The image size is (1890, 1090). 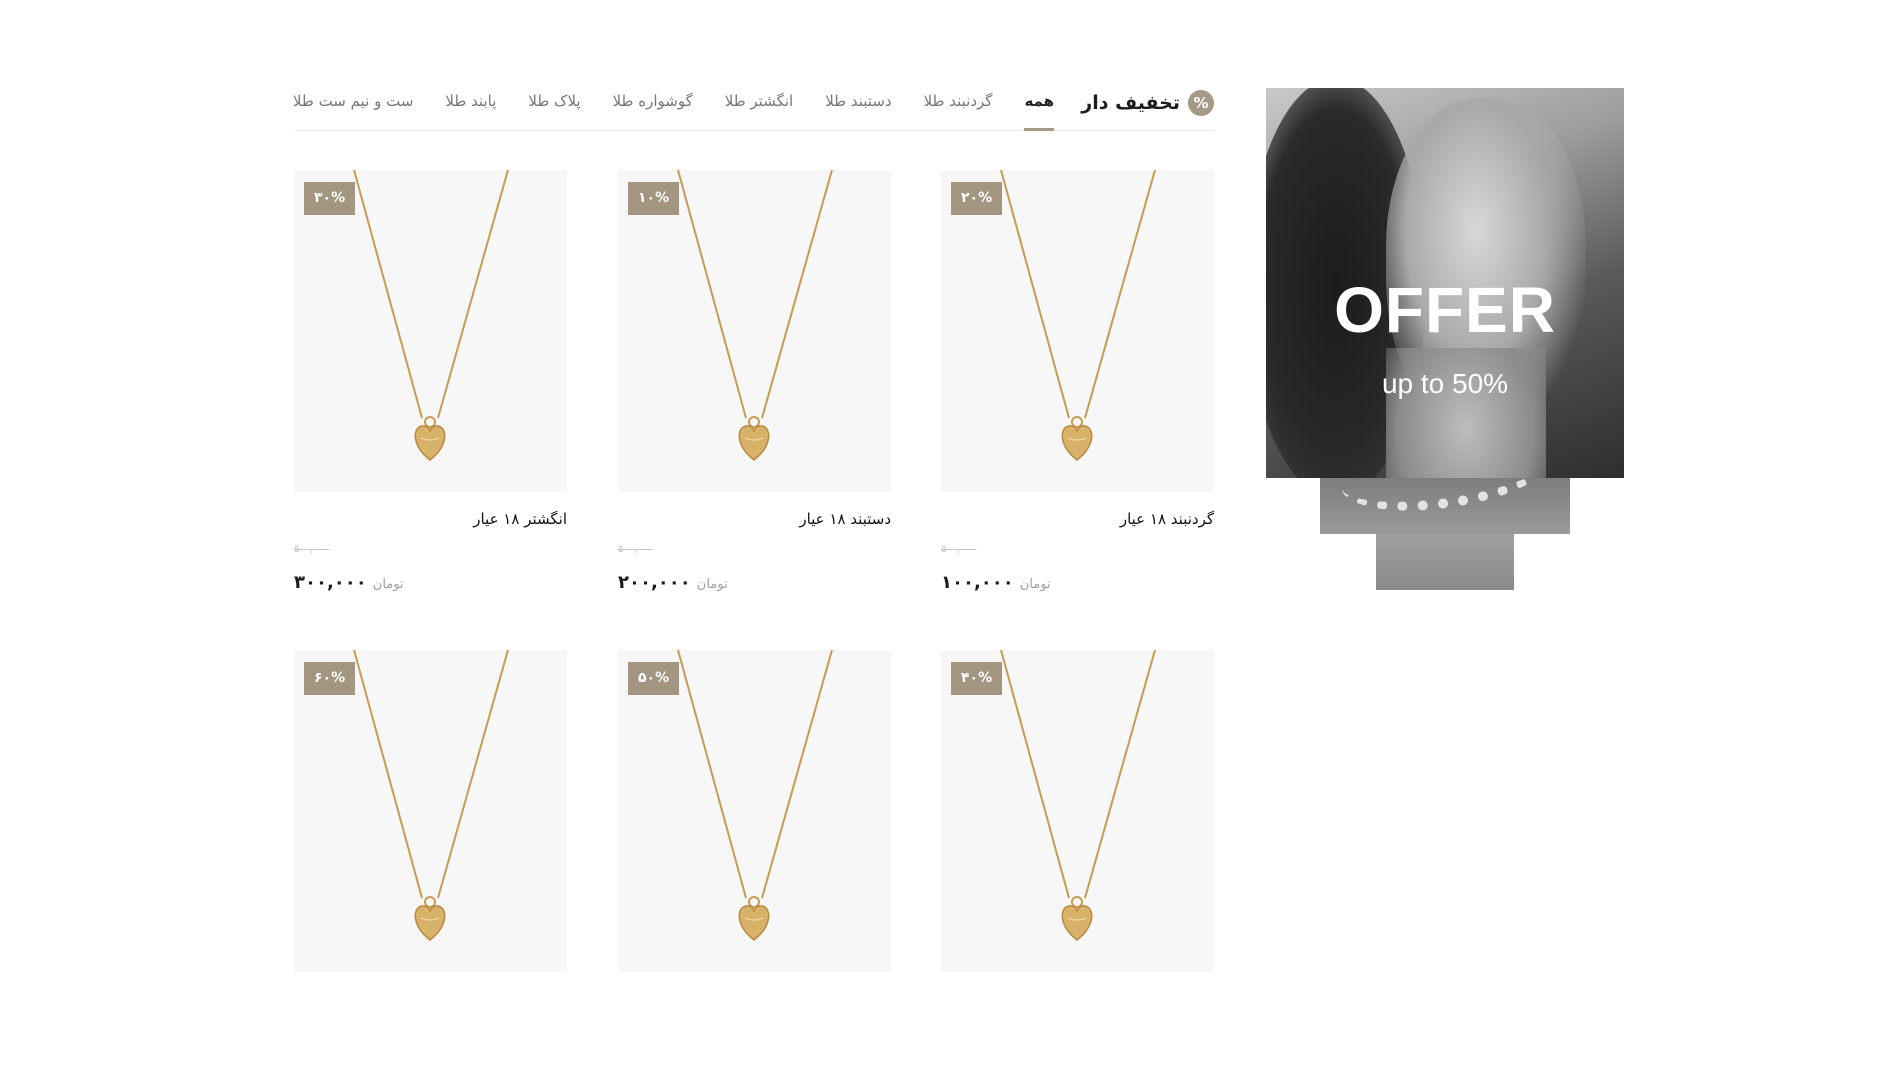 What do you see at coordinates (1167, 519) in the screenshot?
I see `product-name: گردنبند ۱۸ عیار` at bounding box center [1167, 519].